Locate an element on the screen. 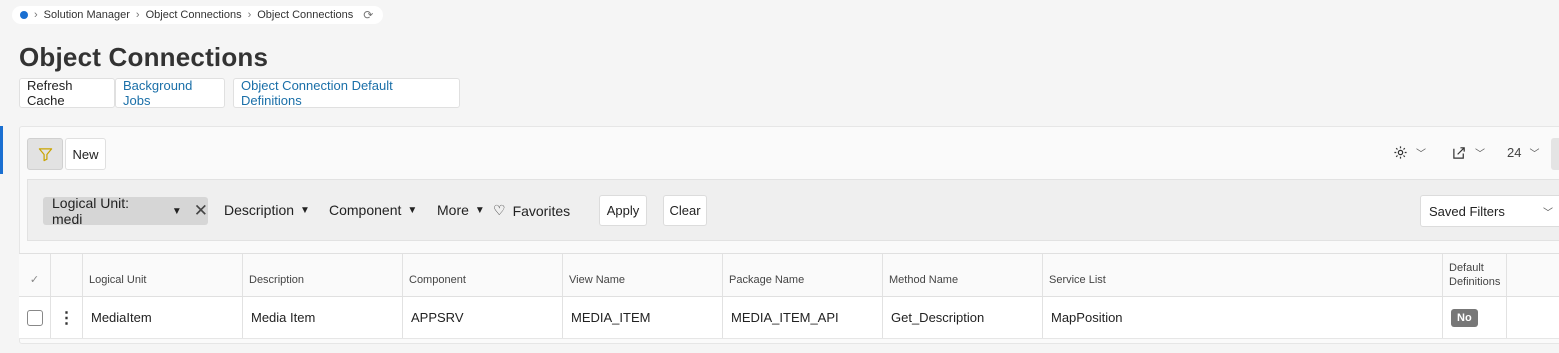 The image size is (1559, 353). row-filler-cell is located at coordinates (1533, 317).